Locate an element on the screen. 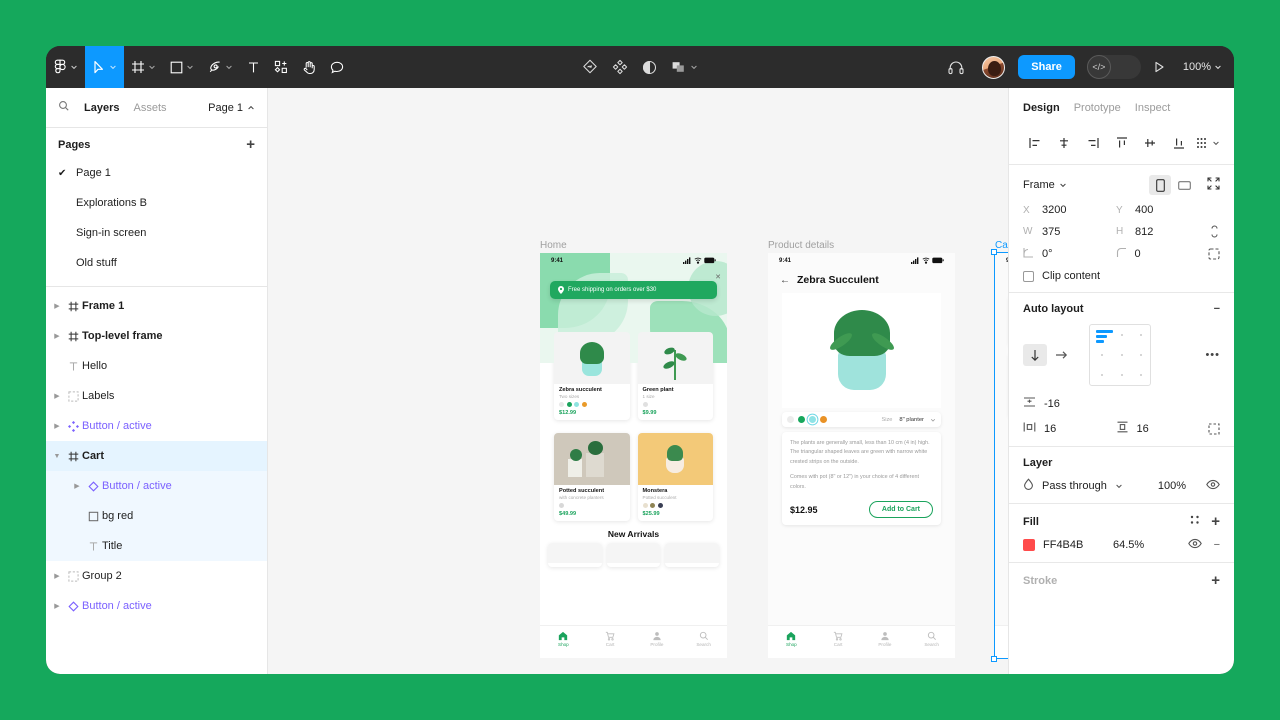 This screenshot has width=1280, height=720. gap-field: -16 is located at coordinates (1069, 403).